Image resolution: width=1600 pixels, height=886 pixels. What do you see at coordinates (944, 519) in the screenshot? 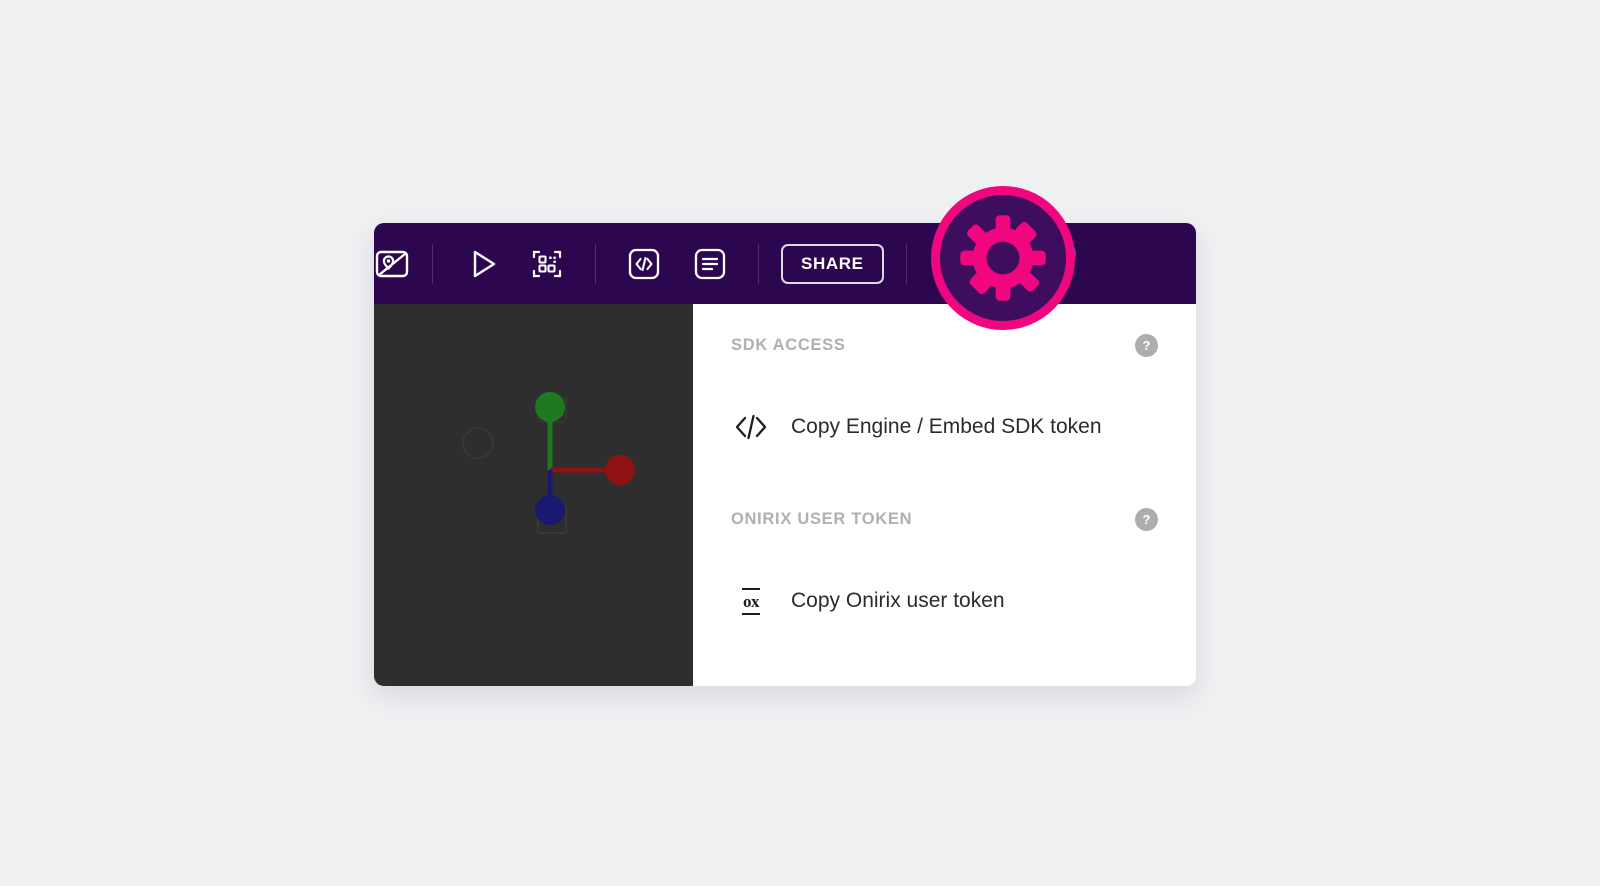
I see `onirix-user-token-section-header: ONIRIX USER TOKEN ?` at bounding box center [944, 519].